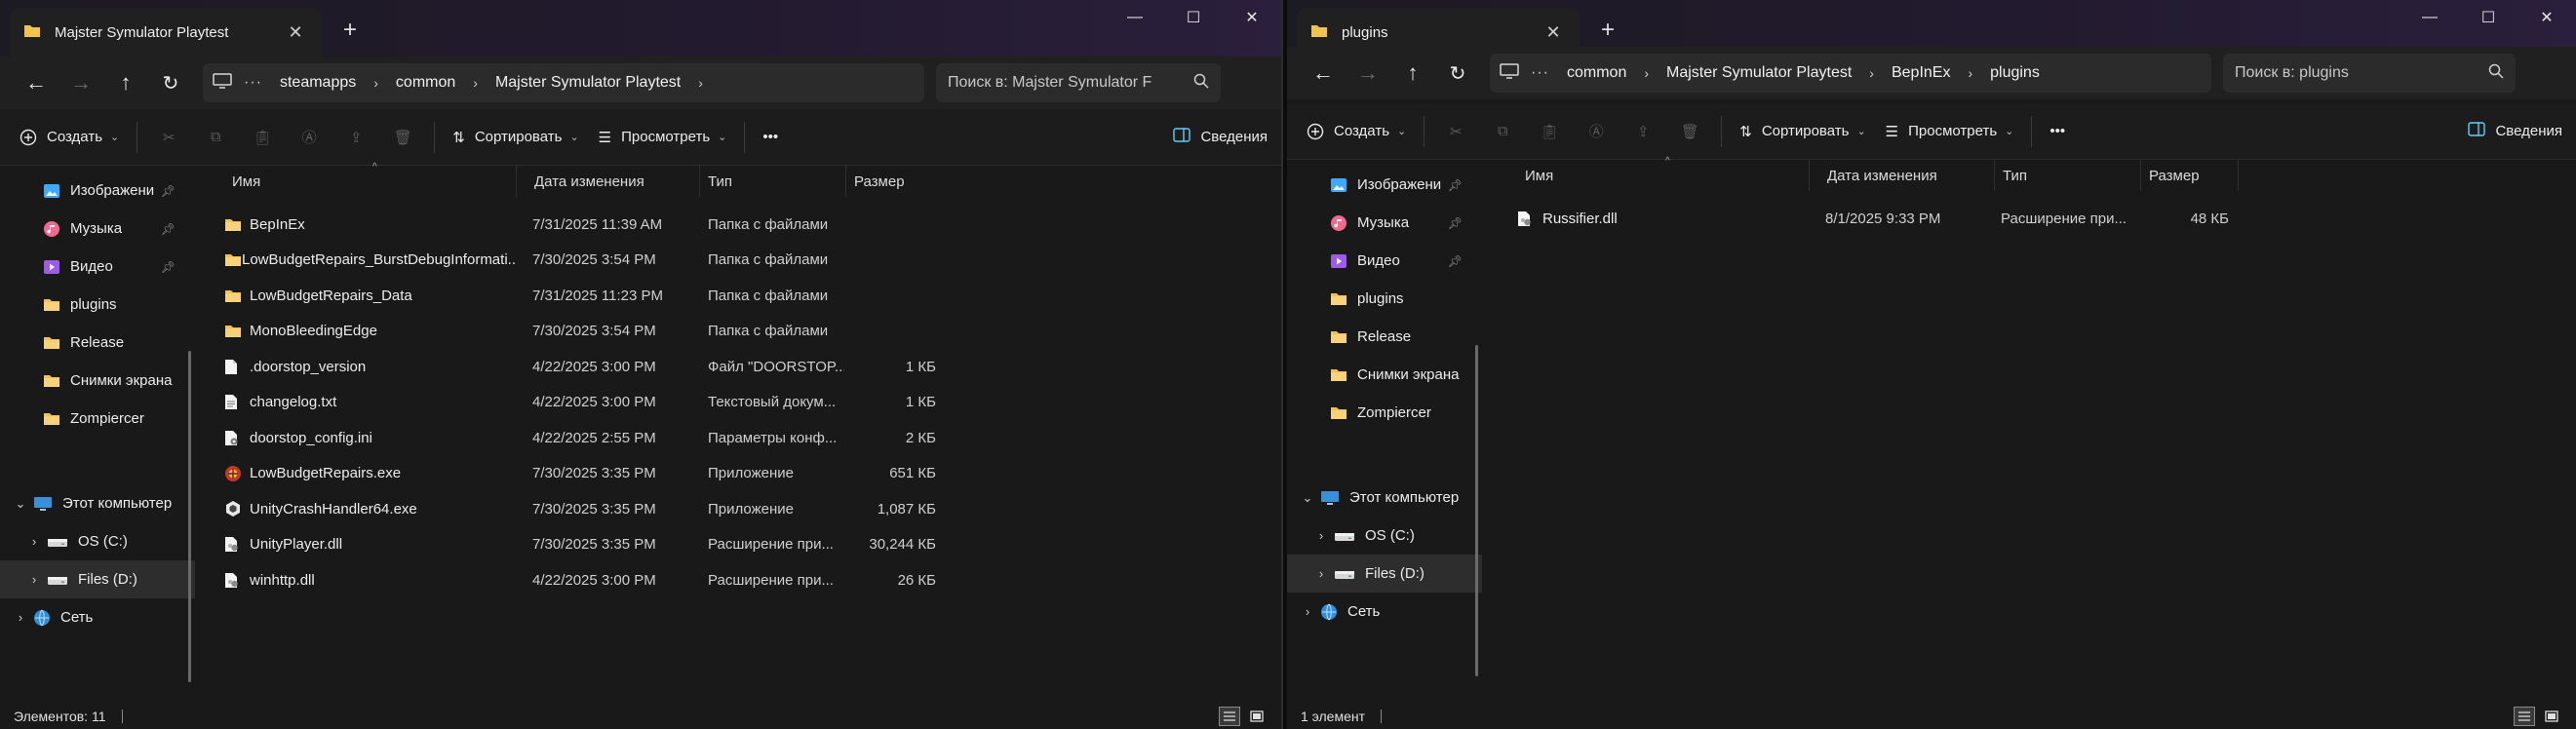  I want to click on tab-majster-symulator: Majster Symulator Playtest ✕, so click(166, 33).